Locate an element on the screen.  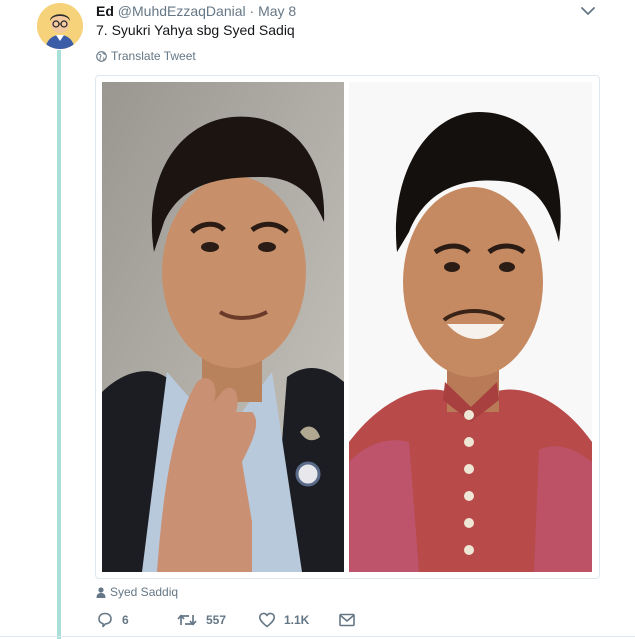
globe-icon is located at coordinates (101, 56).